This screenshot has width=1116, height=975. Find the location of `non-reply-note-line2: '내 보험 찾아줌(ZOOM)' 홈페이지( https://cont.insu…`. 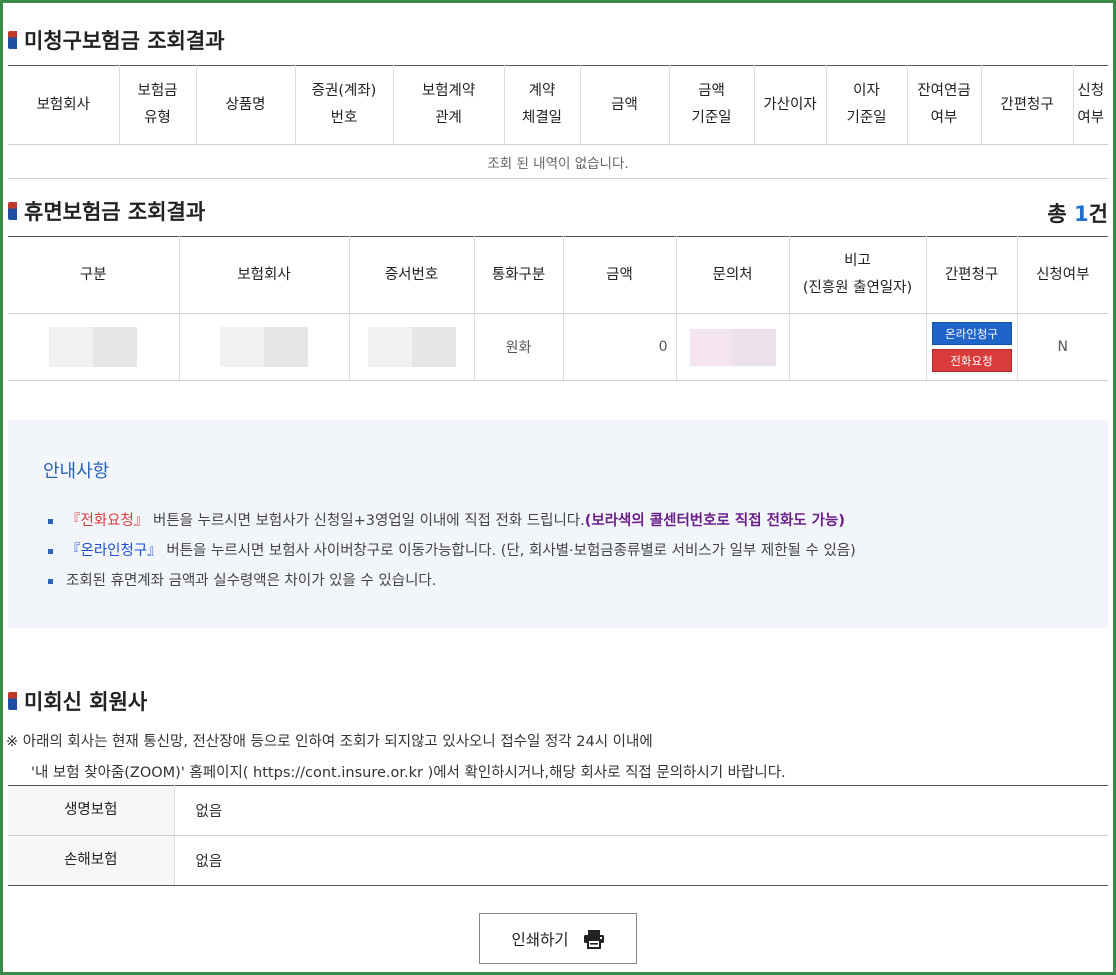

non-reply-note-line2: '내 보험 찾아줌(ZOOM)' 홈페이지( https://cont.insu… is located at coordinates (408, 773).